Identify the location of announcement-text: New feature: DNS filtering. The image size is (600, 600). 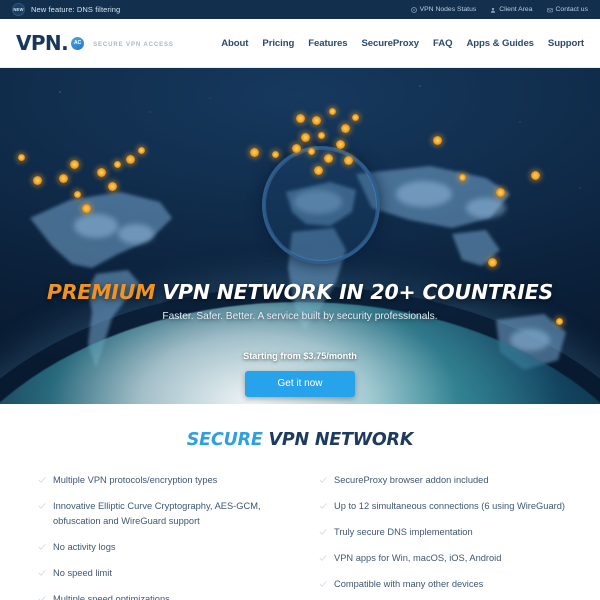
(76, 9).